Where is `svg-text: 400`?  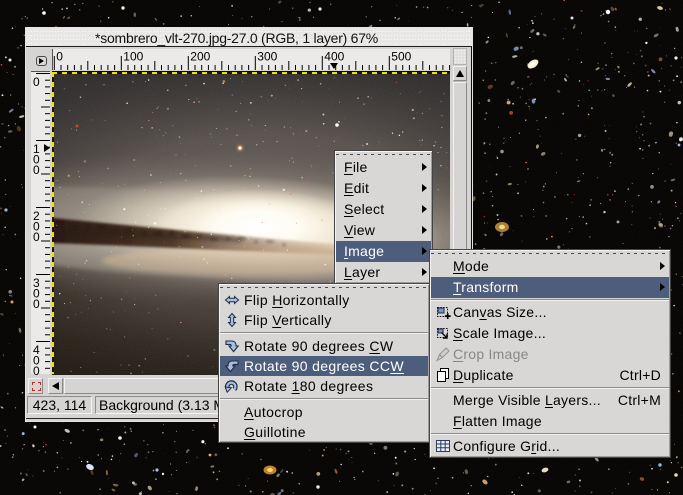 svg-text: 400 is located at coordinates (334, 57).